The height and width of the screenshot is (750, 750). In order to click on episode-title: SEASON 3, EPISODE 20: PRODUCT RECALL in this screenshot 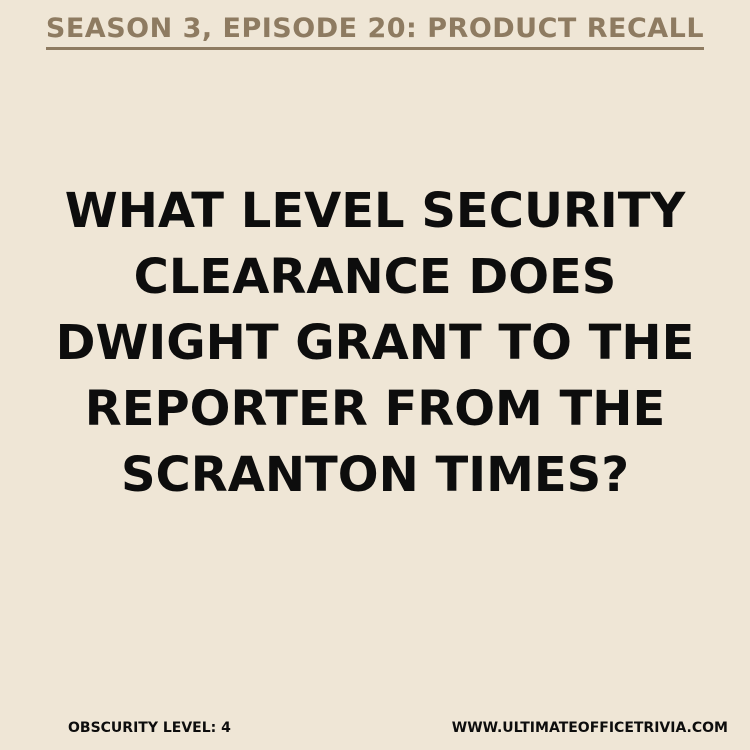, I will do `click(375, 31)`.